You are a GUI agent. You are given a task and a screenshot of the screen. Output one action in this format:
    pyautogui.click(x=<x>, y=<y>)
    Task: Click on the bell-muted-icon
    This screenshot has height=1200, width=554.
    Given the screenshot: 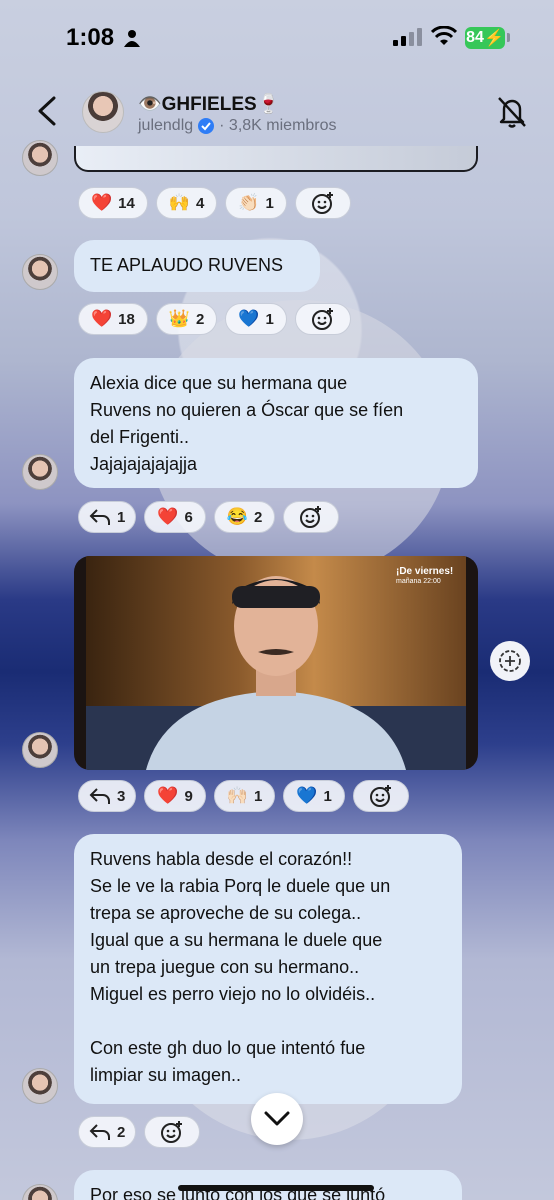 What is the action you would take?
    pyautogui.click(x=512, y=112)
    